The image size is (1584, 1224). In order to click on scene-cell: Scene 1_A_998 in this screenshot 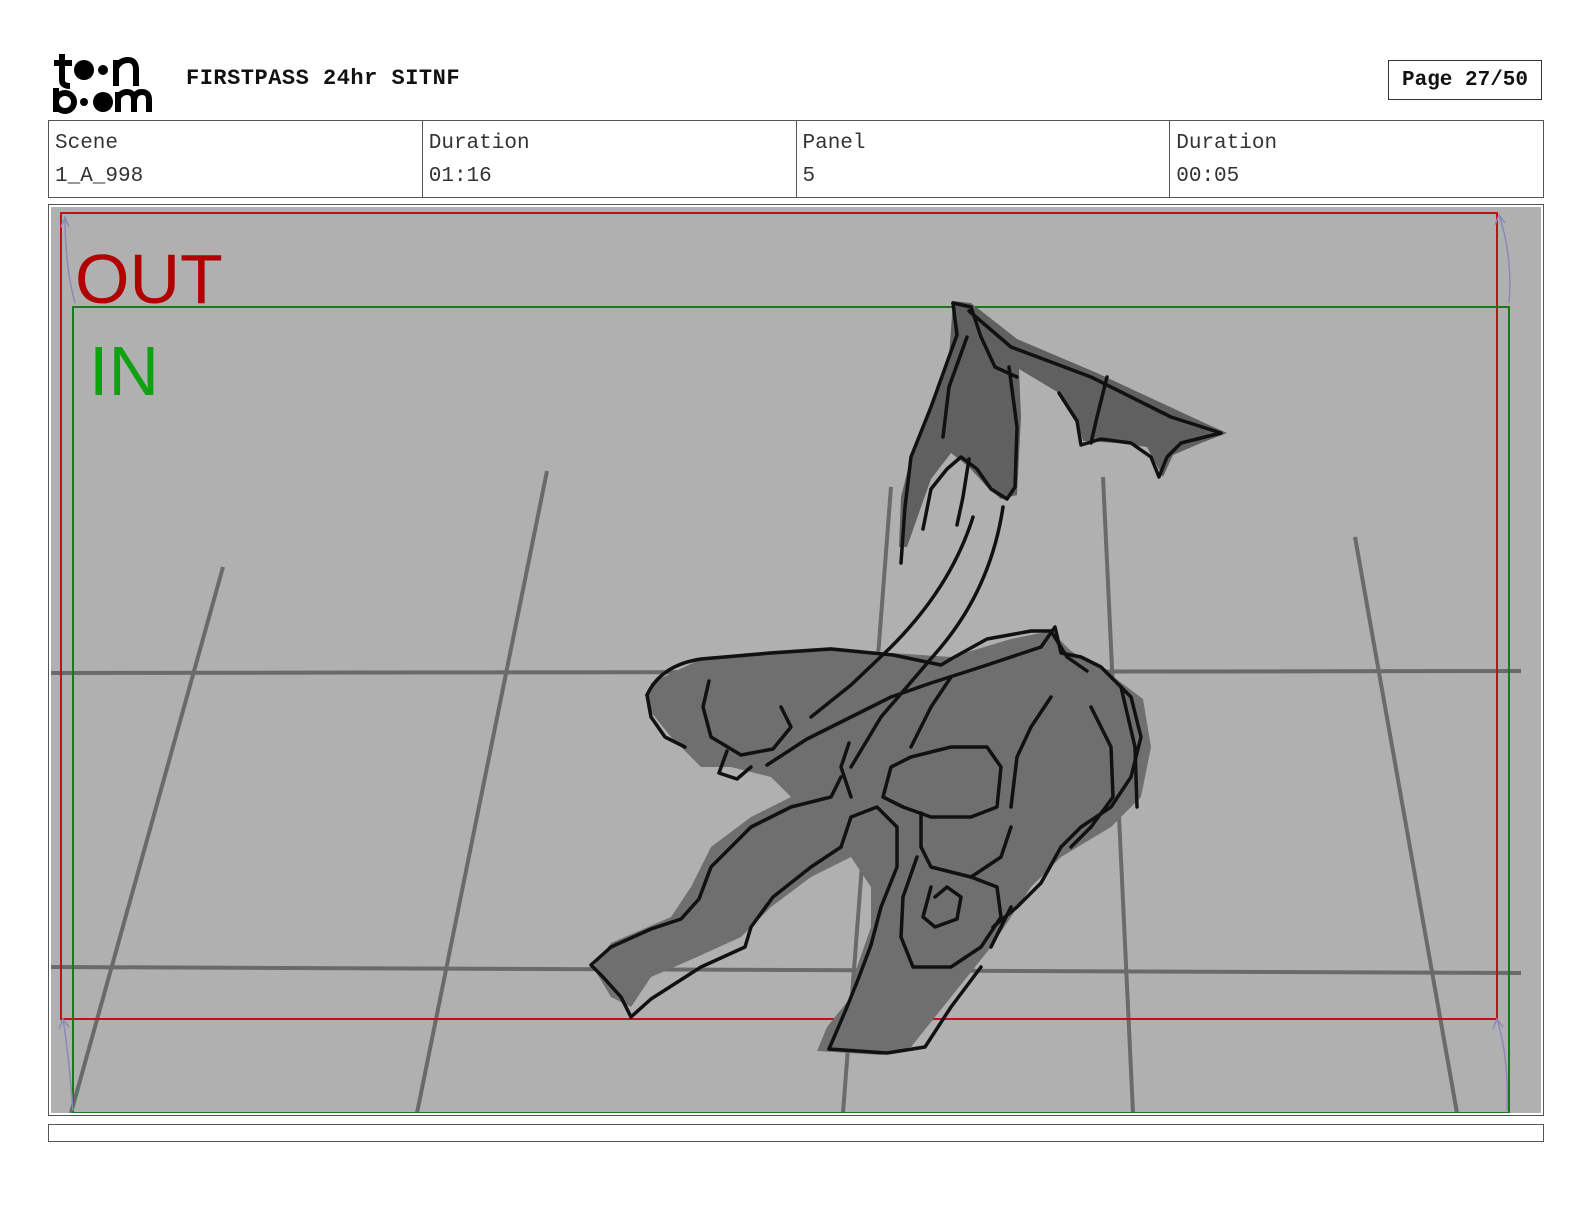, I will do `click(236, 159)`.